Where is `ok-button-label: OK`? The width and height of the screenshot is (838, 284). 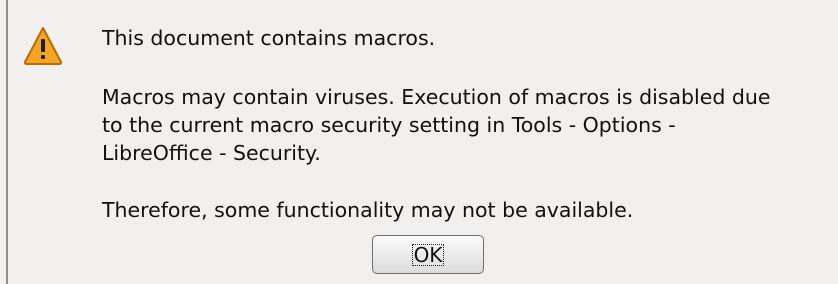
ok-button-label: OK is located at coordinates (428, 254).